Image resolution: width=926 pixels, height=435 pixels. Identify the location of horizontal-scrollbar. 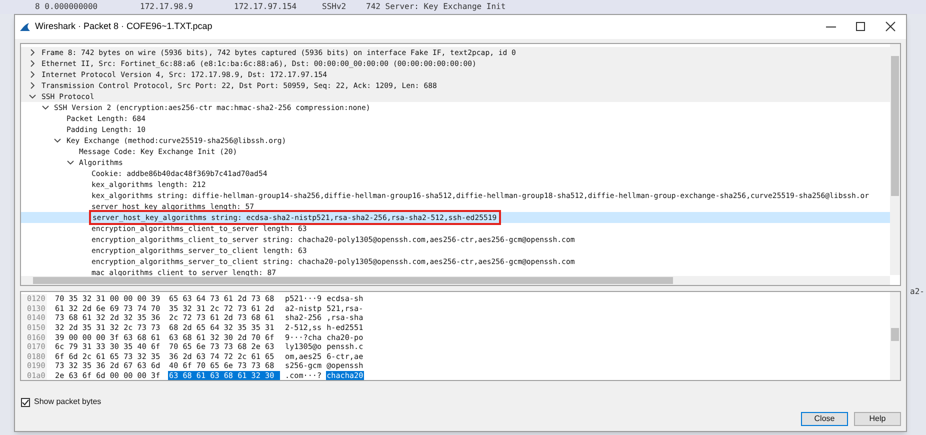
(455, 280).